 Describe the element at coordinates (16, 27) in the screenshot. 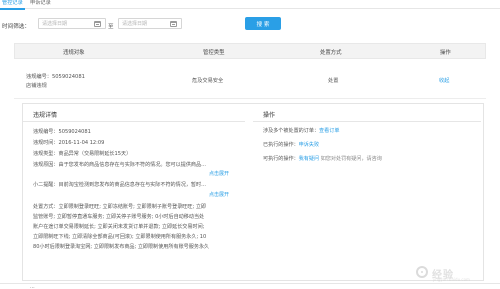

I see `time-filter-label: 时间筛选：` at that location.